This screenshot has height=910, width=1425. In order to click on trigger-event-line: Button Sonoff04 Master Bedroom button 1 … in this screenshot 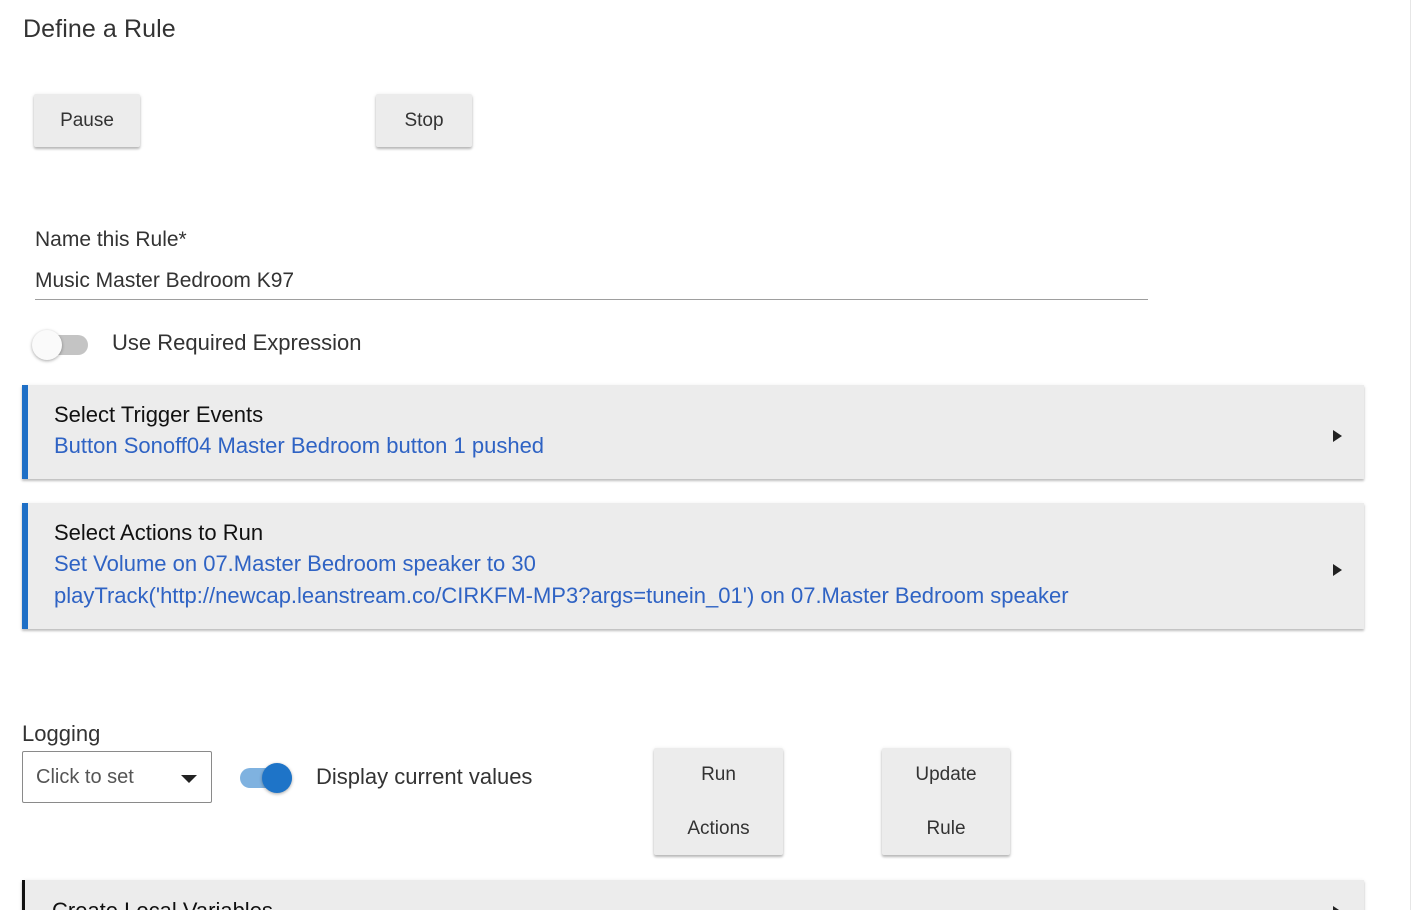, I will do `click(299, 445)`.